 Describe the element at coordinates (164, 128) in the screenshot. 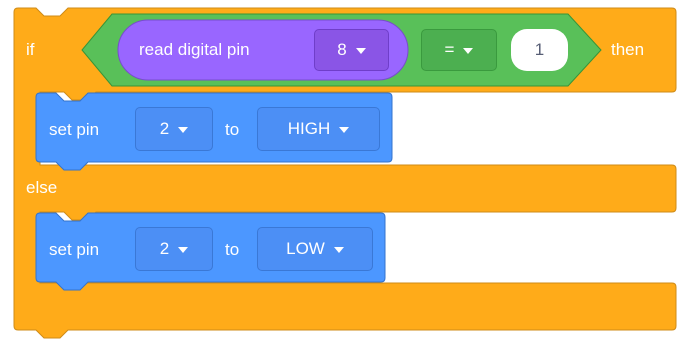

I see `then-pin-value: 2` at that location.